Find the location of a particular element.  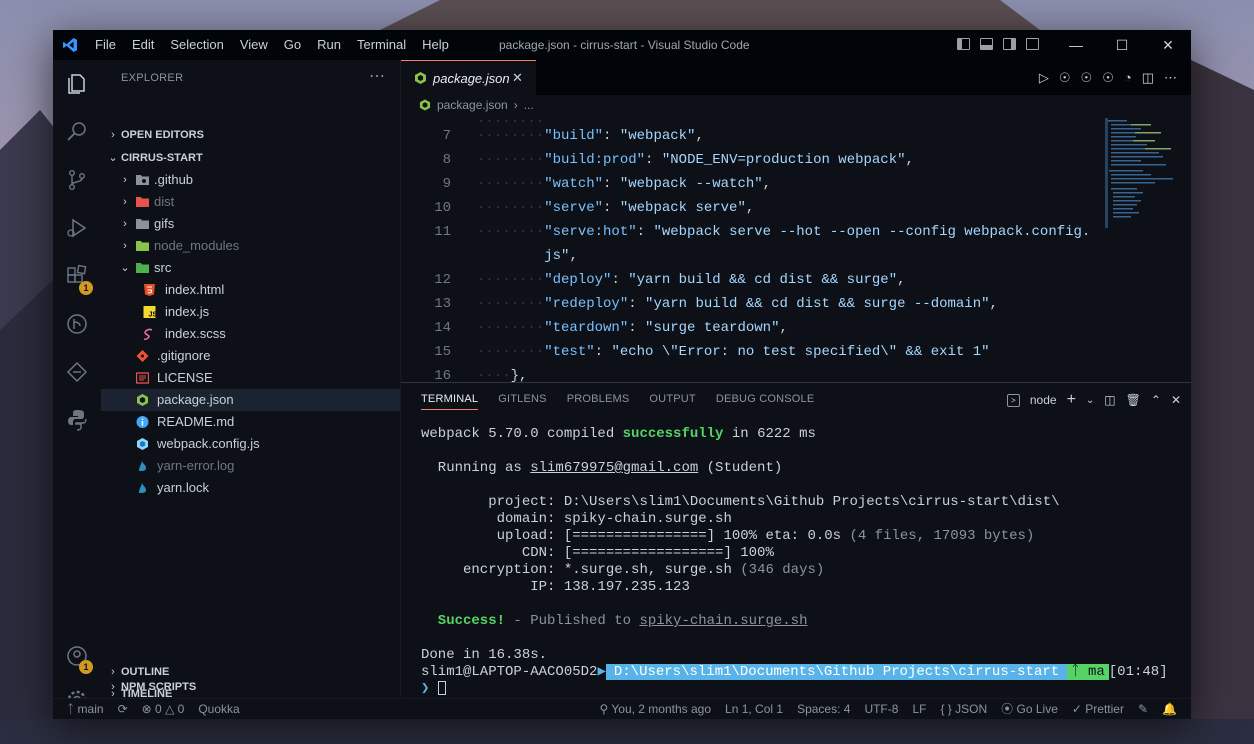

language-status: { } JSON is located at coordinates (963, 709).